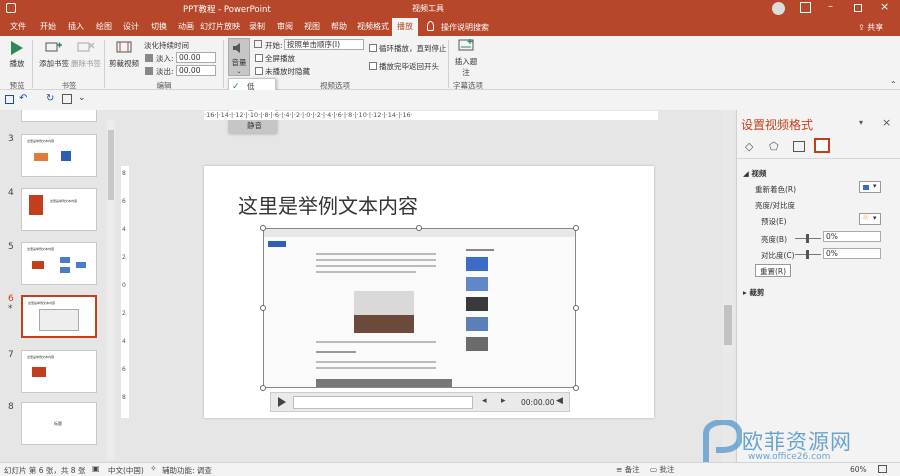 The height and width of the screenshot is (476, 900). What do you see at coordinates (18, 27) in the screenshot?
I see `tab-file: 文件` at bounding box center [18, 27].